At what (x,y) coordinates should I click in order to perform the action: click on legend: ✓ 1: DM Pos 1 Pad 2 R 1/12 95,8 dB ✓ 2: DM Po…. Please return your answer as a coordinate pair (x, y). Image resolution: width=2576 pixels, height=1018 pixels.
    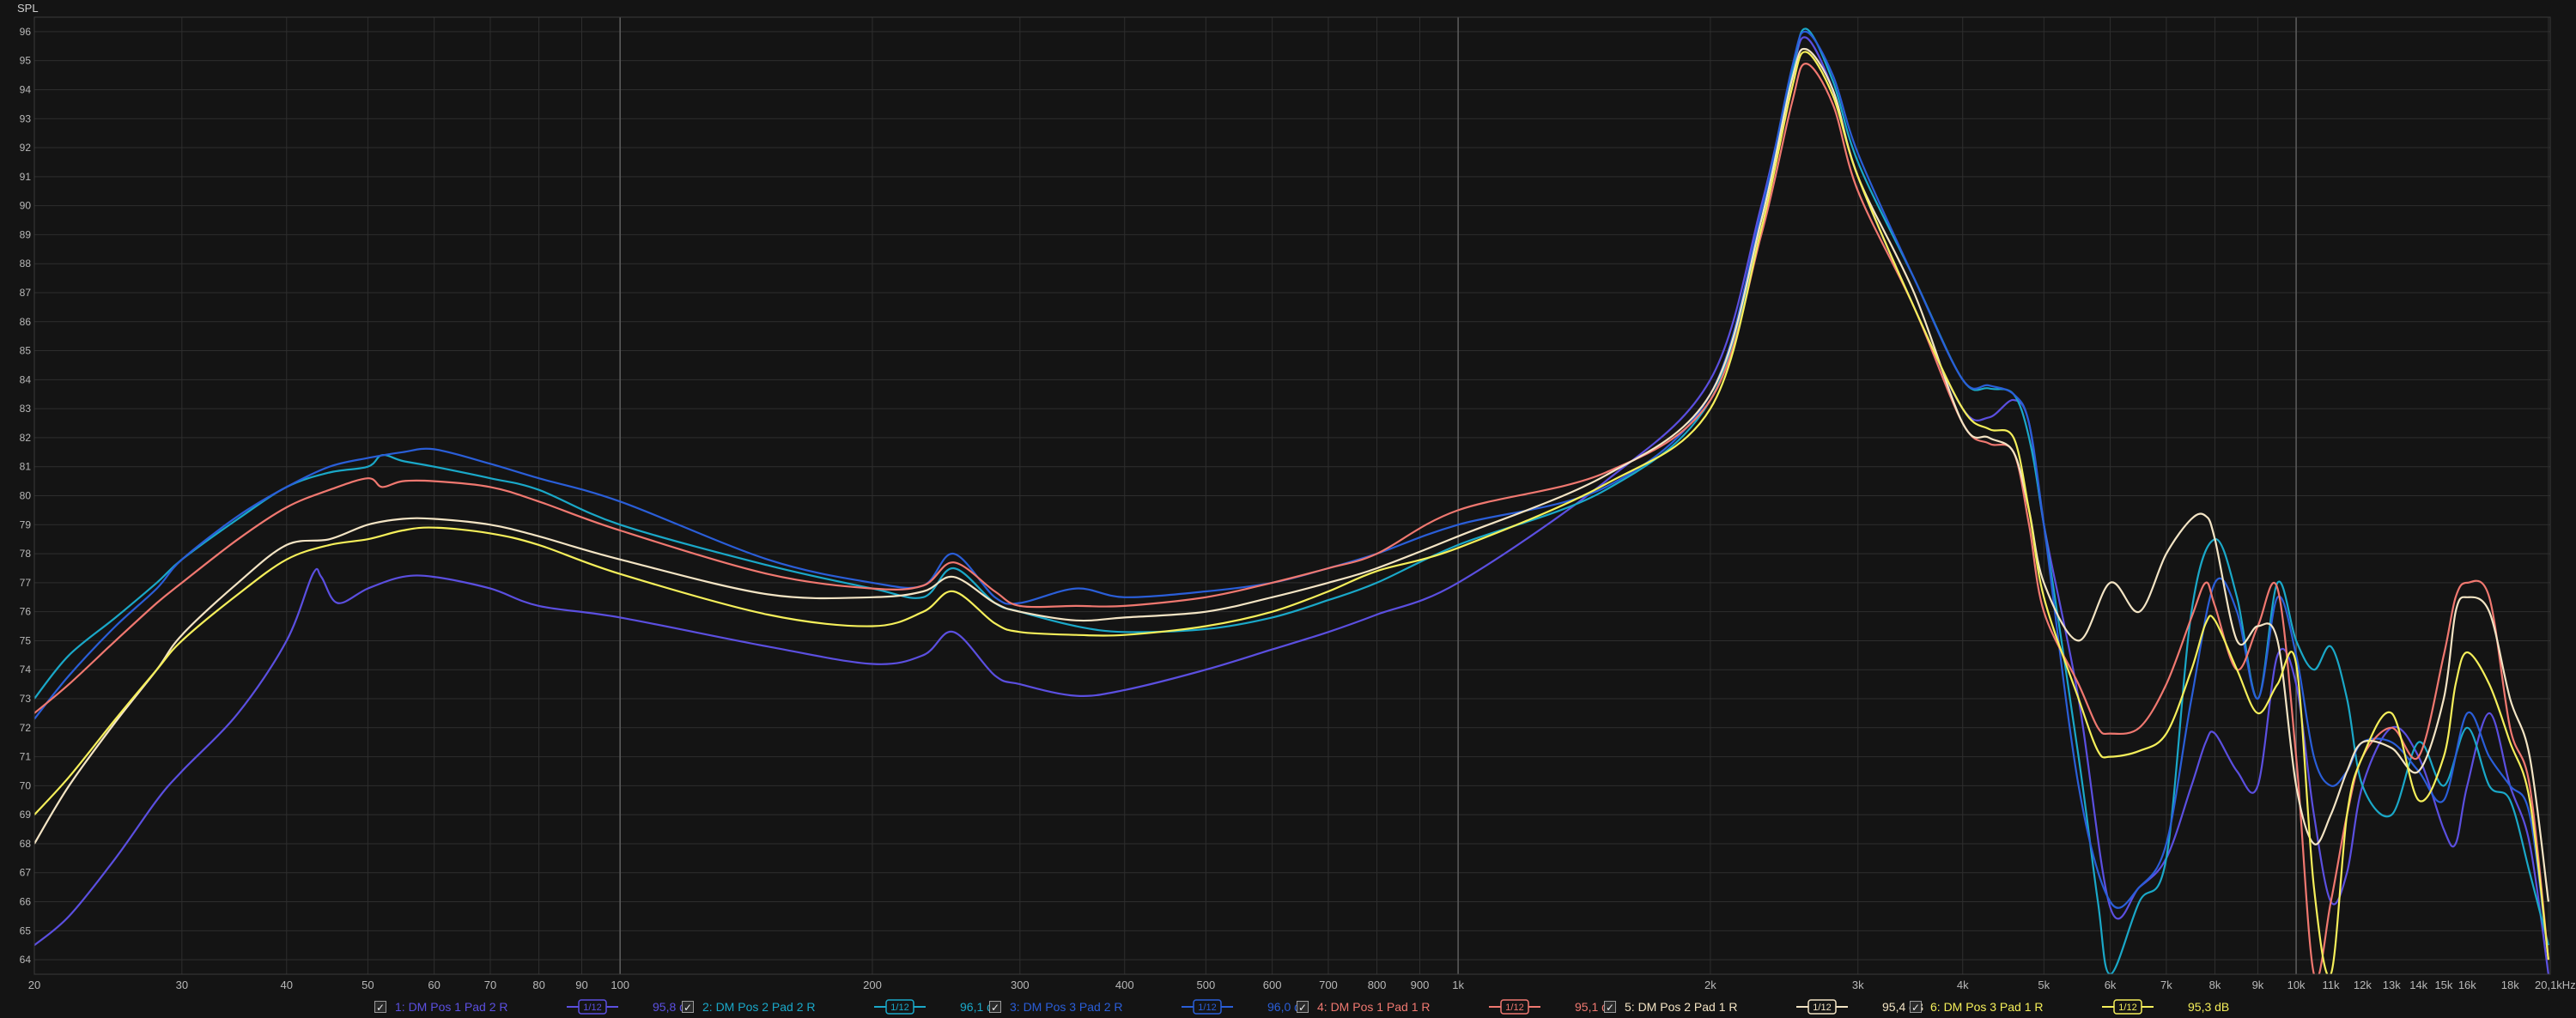
    Looking at the image, I should click on (1288, 1007).